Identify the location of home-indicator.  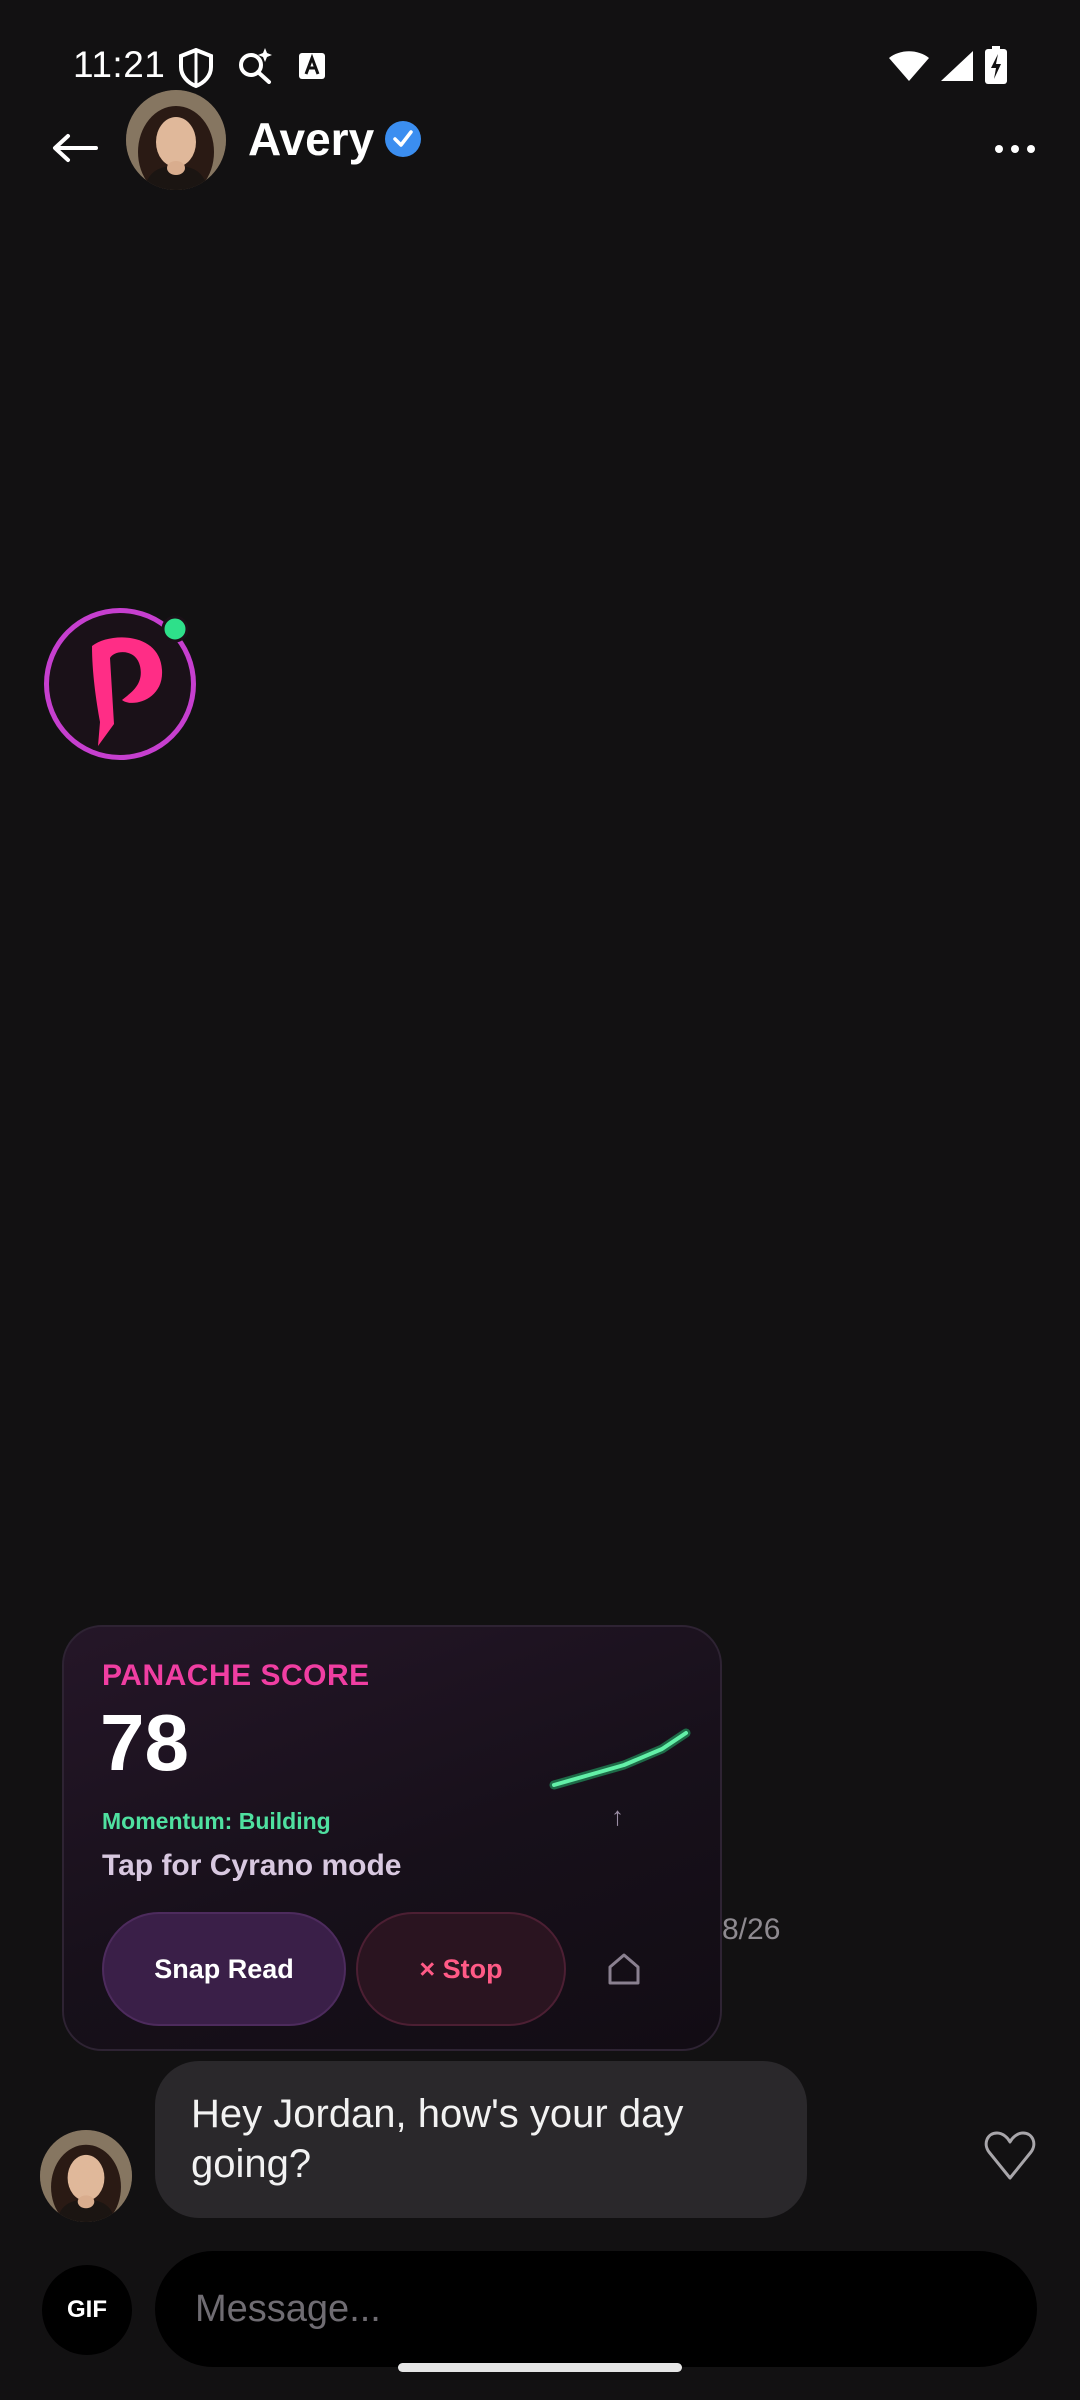
(540, 2367).